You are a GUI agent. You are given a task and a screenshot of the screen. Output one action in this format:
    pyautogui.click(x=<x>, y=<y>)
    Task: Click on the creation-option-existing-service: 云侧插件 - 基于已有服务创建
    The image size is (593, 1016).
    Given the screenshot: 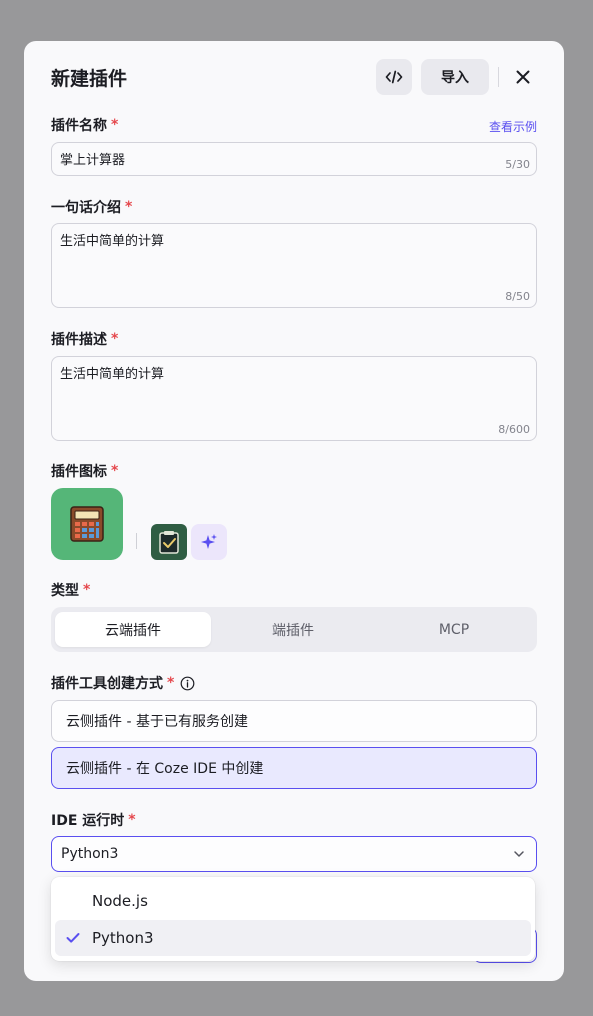 What is the action you would take?
    pyautogui.click(x=294, y=721)
    